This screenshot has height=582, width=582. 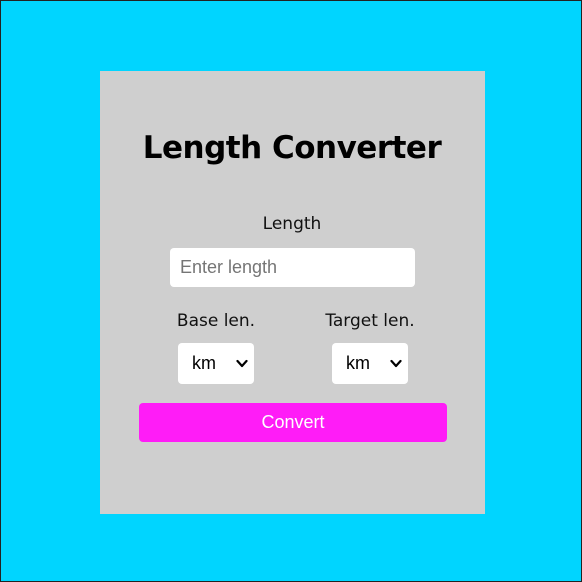 What do you see at coordinates (358, 363) in the screenshot?
I see `target-unit-value: km` at bounding box center [358, 363].